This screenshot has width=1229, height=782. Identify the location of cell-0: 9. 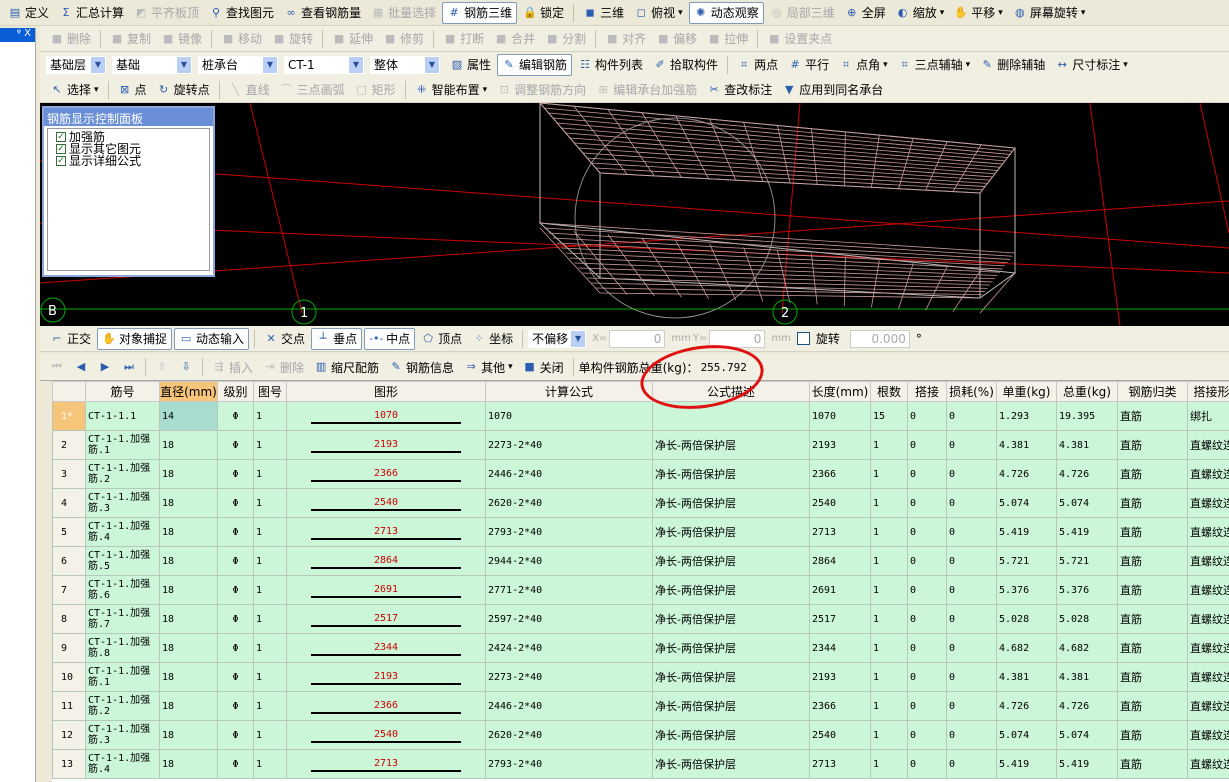
(69, 648).